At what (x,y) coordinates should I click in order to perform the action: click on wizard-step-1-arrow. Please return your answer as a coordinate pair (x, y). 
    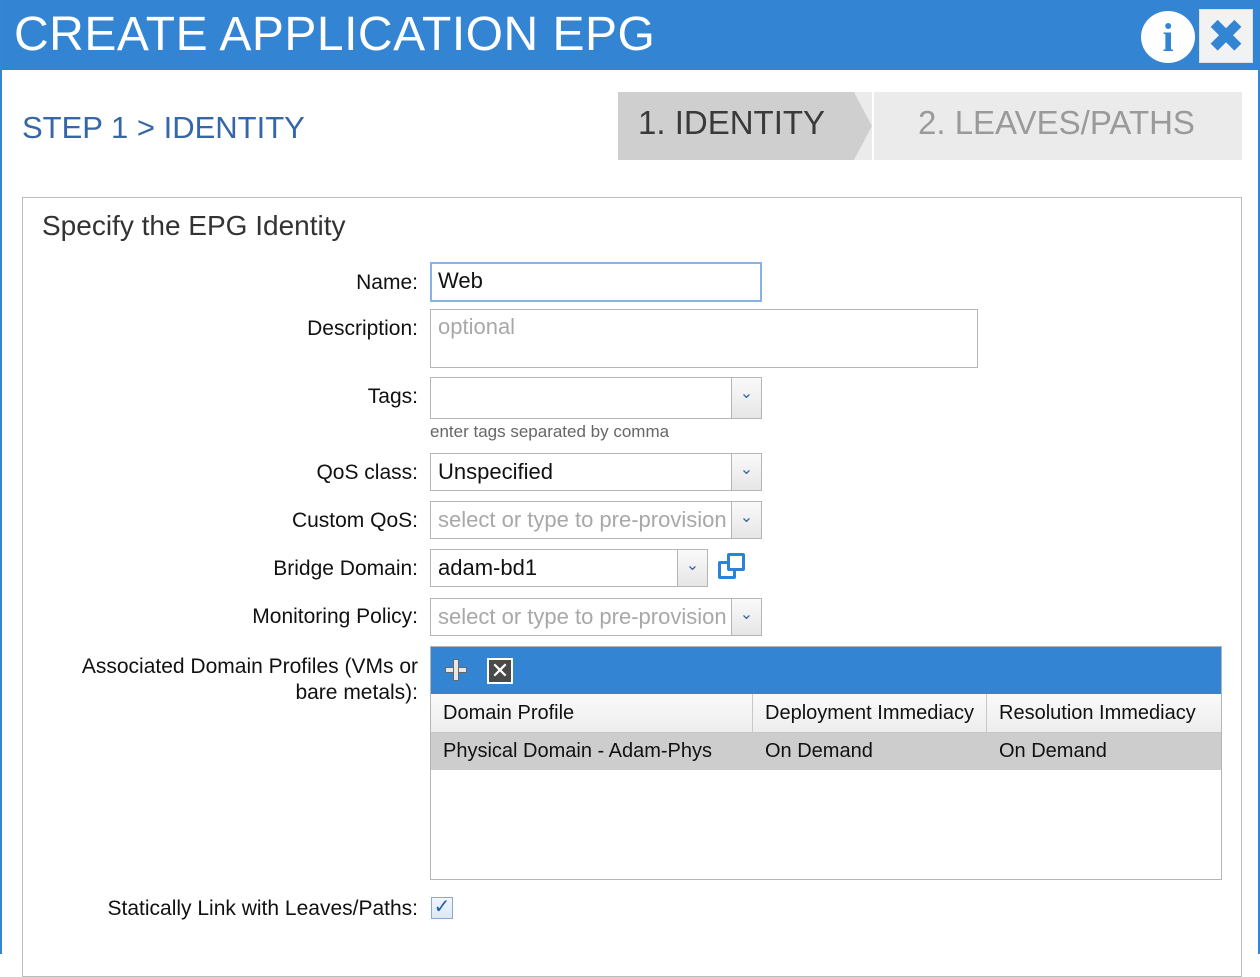
    Looking at the image, I should click on (863, 126).